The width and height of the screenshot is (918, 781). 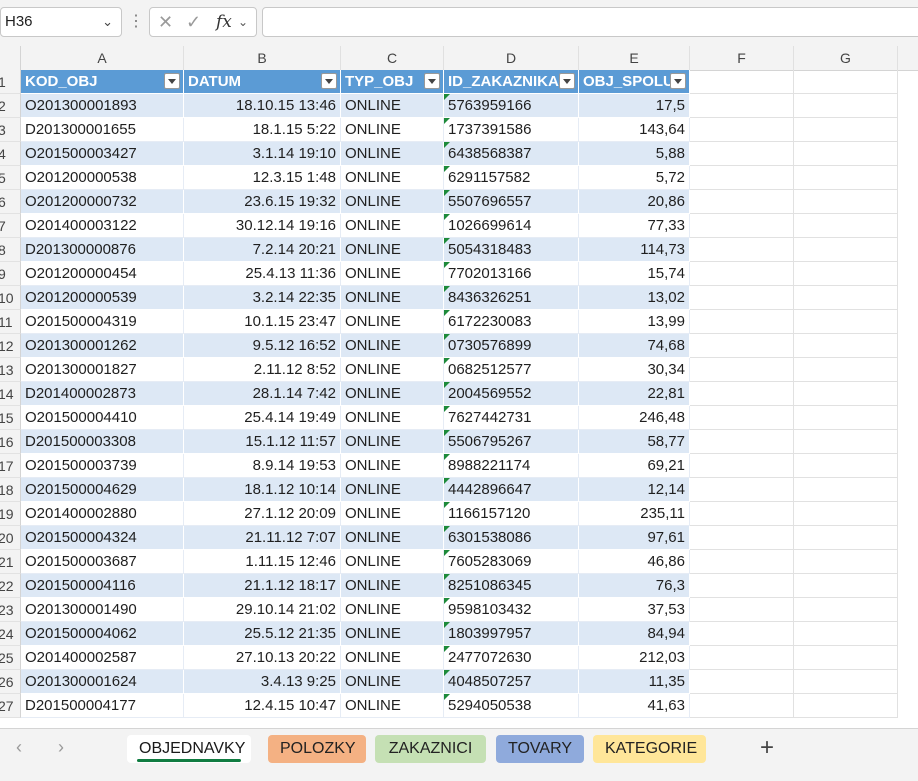 What do you see at coordinates (10, 154) in the screenshot?
I see `row-number: 4` at bounding box center [10, 154].